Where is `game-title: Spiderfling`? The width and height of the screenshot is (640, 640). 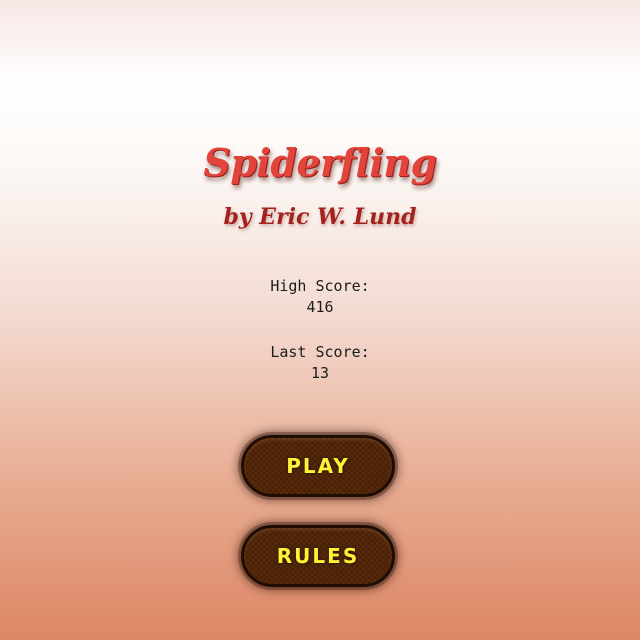
game-title: Spiderfling is located at coordinates (320, 162).